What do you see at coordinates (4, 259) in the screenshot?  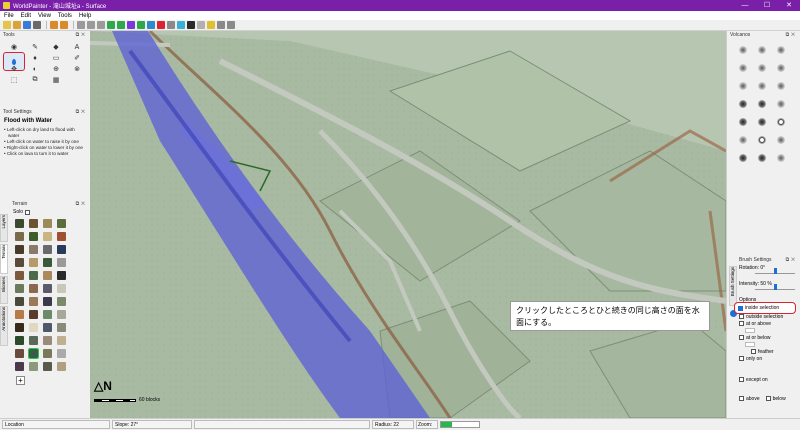 I see `tab-terrain: Terrain` at bounding box center [4, 259].